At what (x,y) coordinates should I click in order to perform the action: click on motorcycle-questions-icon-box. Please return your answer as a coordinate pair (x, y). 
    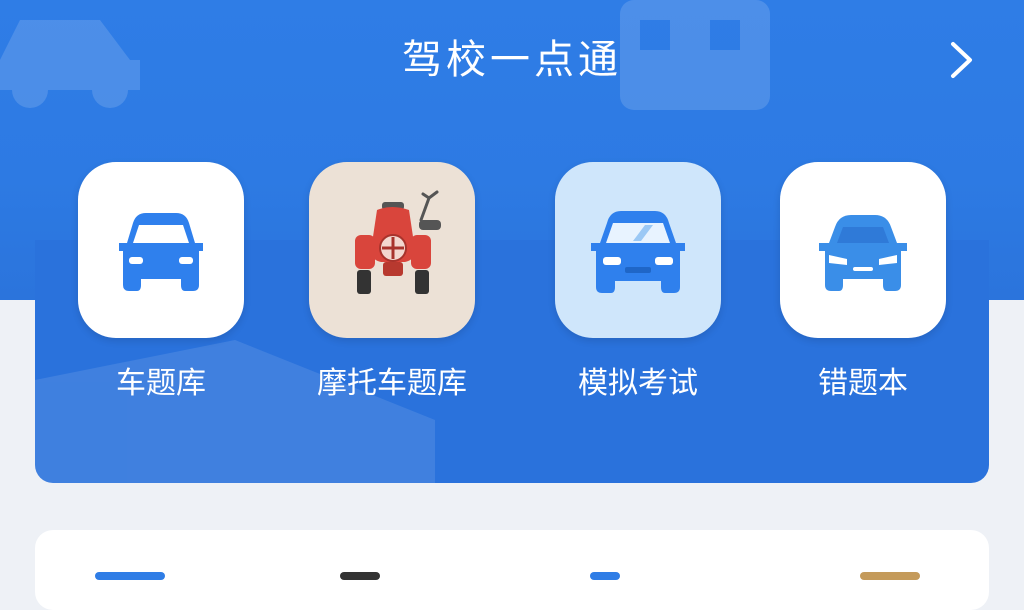
    Looking at the image, I should click on (392, 250).